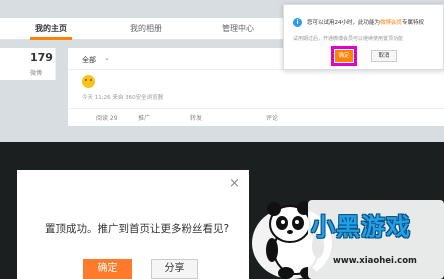 Image resolution: width=444 pixels, height=279 pixels. Describe the element at coordinates (256, 117) in the screenshot. I see `post-actions-bar: 阅读 29 推广 转发 评论` at that location.